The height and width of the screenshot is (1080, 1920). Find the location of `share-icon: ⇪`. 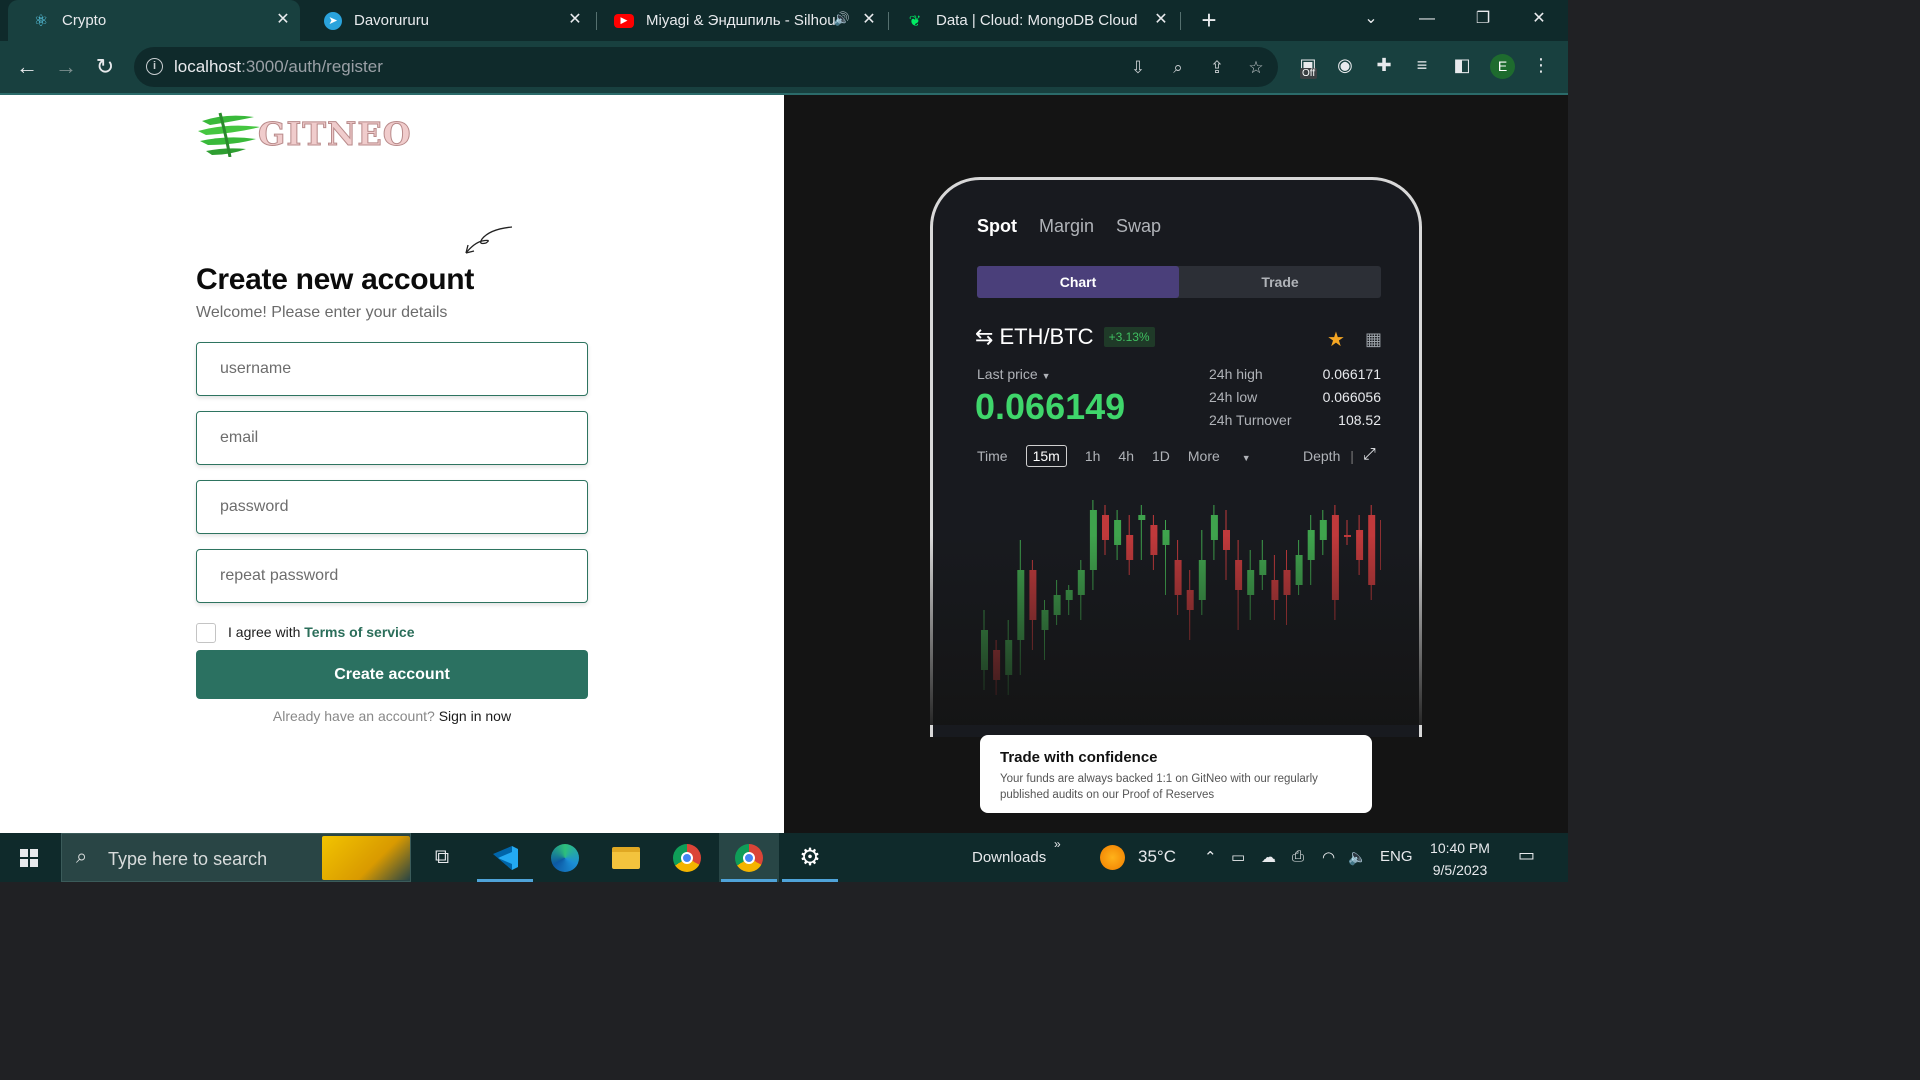

share-icon: ⇪ is located at coordinates (1217, 68).